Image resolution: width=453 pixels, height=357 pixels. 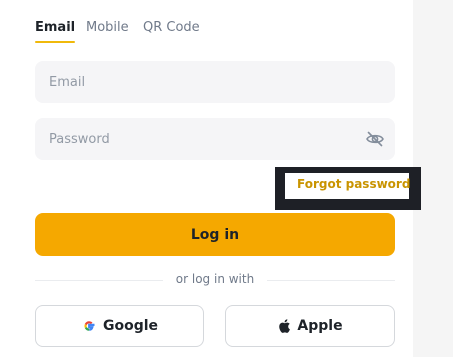 I want to click on google-login-button: Google, so click(x=119, y=326).